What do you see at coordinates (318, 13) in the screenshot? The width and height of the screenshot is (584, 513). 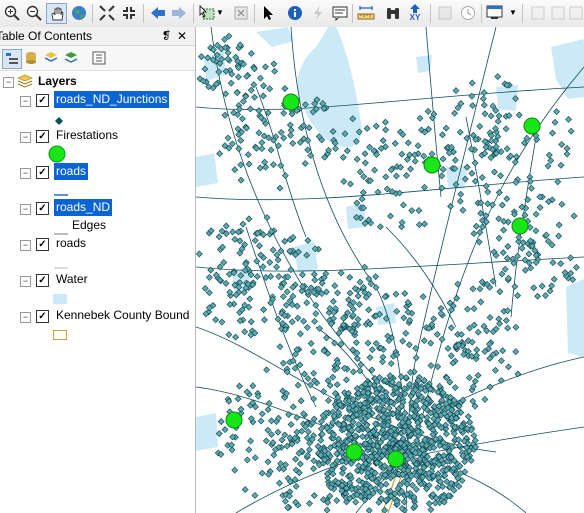 I see `hyperlink-lightning-icon` at bounding box center [318, 13].